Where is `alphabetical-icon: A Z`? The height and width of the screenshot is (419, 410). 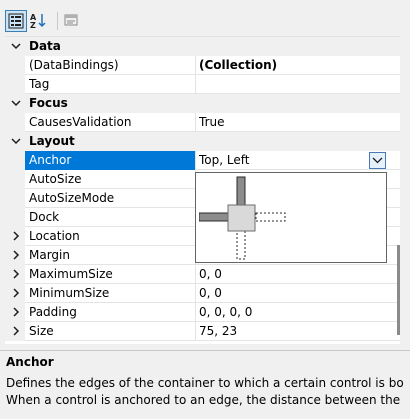
alphabetical-icon: A Z is located at coordinates (38, 21).